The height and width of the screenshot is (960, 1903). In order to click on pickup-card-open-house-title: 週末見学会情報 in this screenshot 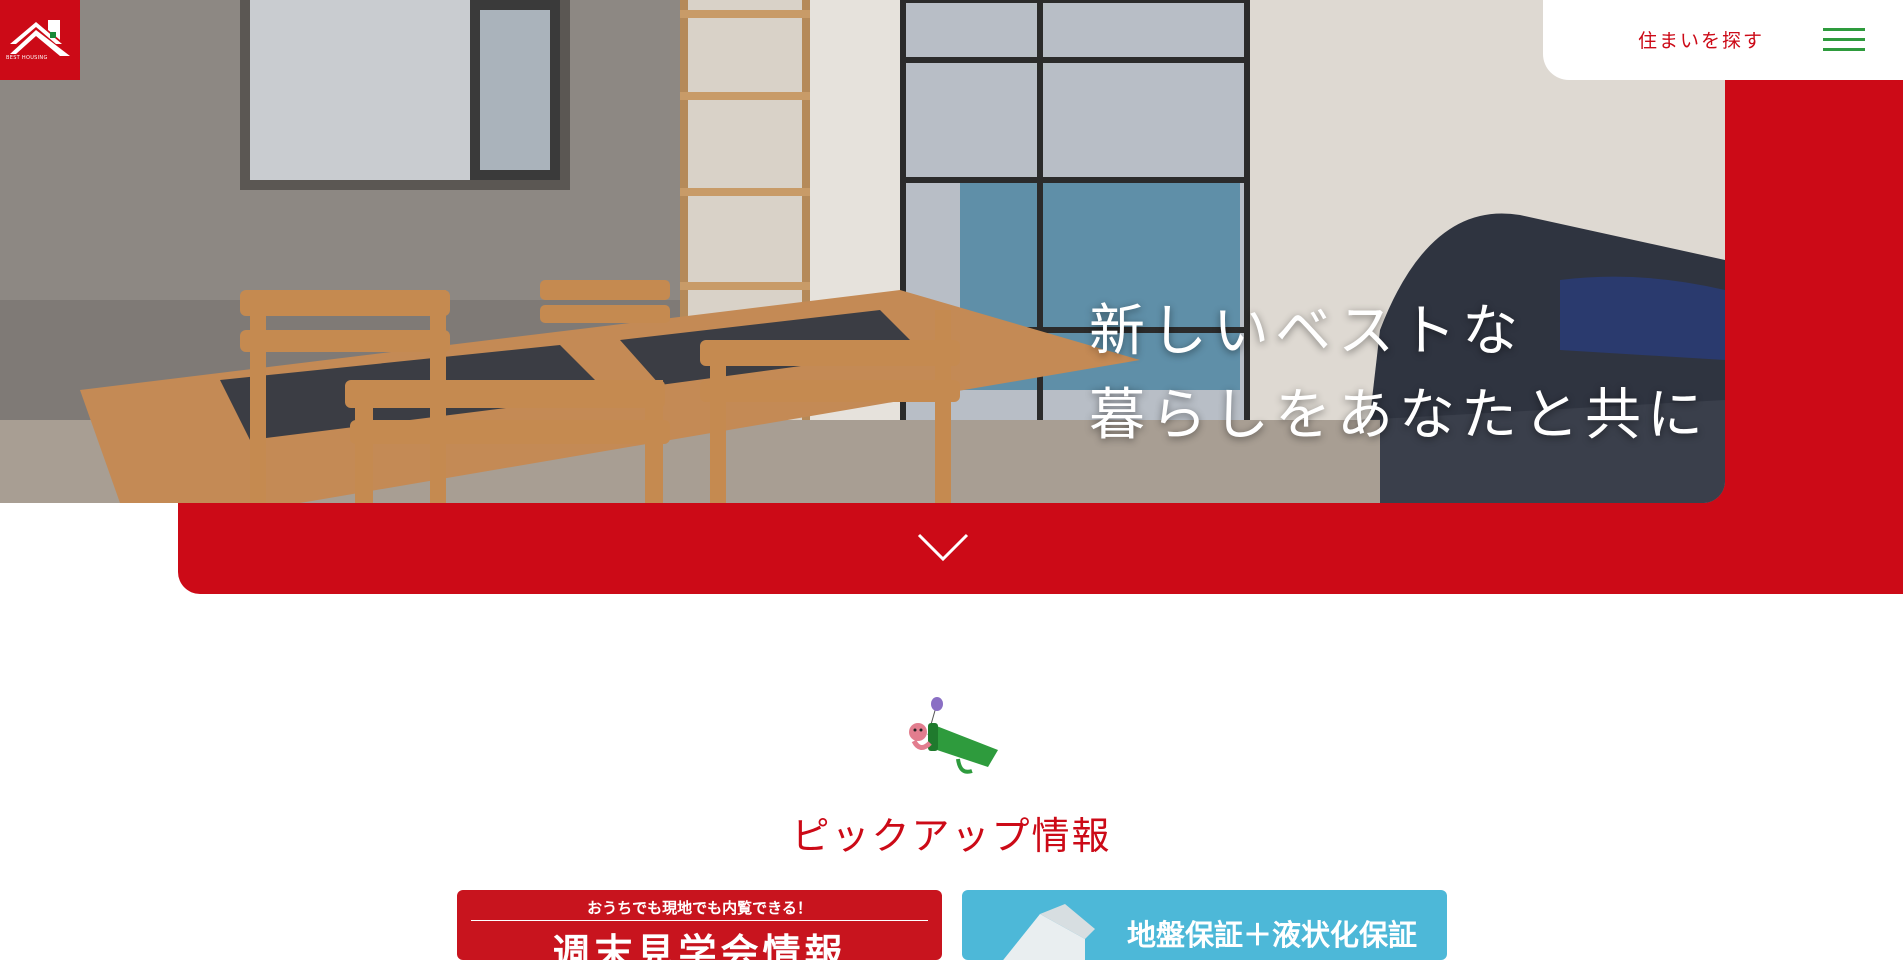, I will do `click(699, 945)`.